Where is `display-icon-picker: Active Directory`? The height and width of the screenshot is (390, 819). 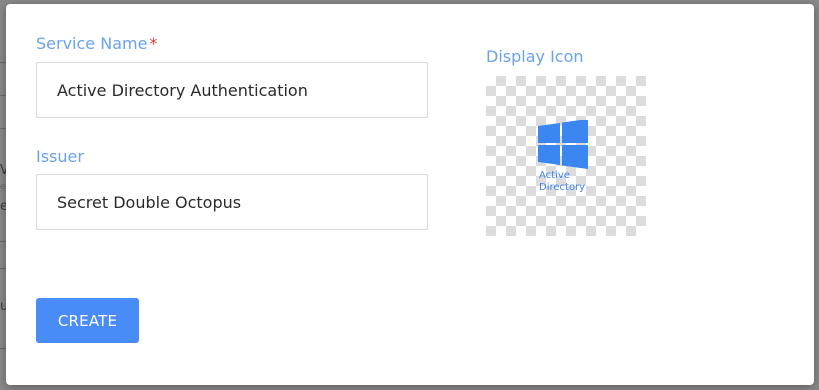
display-icon-picker: Active Directory is located at coordinates (566, 156).